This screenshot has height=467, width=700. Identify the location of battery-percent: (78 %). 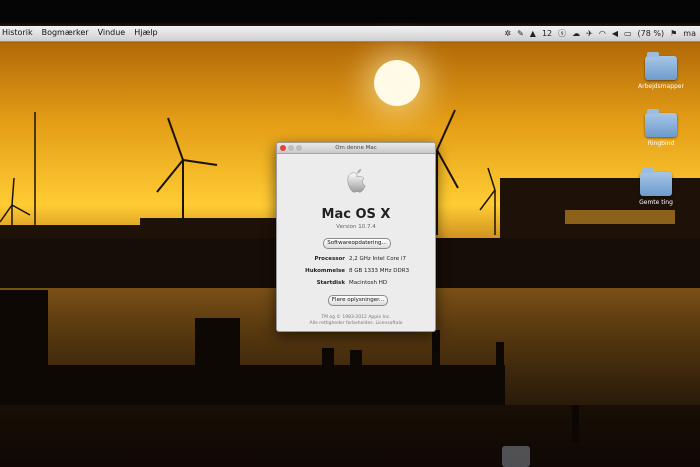
(651, 33).